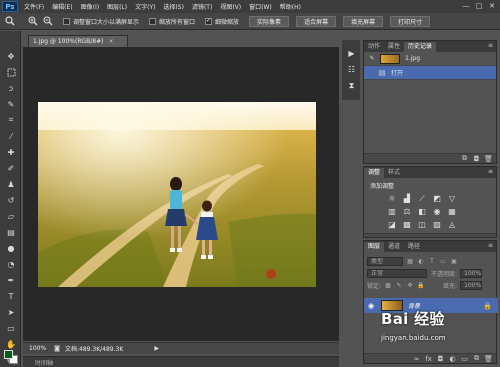 The width and height of the screenshot is (500, 367). Describe the element at coordinates (78, 41) in the screenshot. I see `document-tab: 1.jpg @ 100%(RGB/8#) ×` at that location.